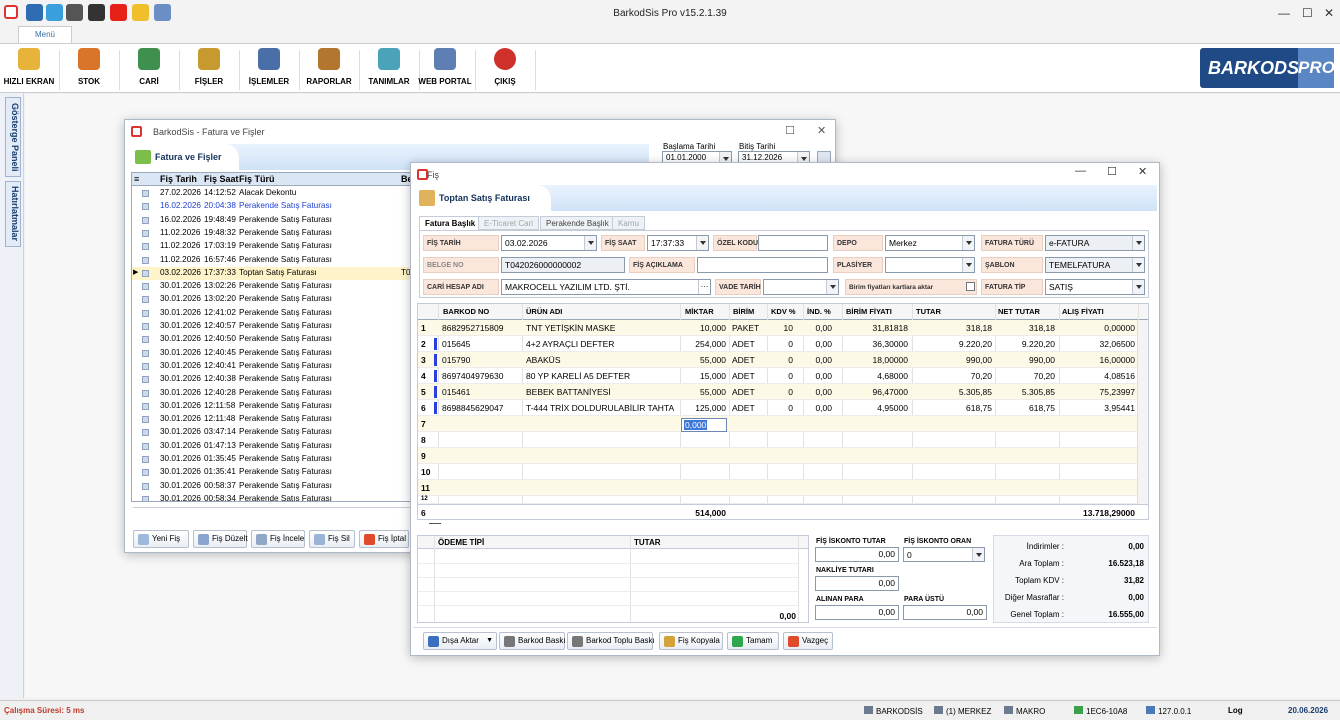  Describe the element at coordinates (743, 311) in the screenshot. I see `col-birim: BİRİM` at that location.